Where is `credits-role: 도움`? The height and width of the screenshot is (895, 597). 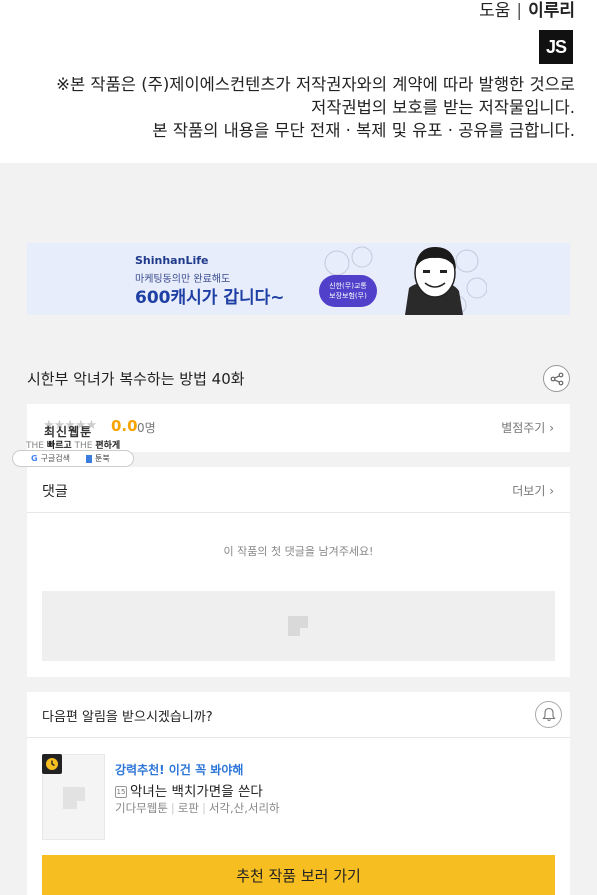
credits-role: 도움 is located at coordinates (495, 11).